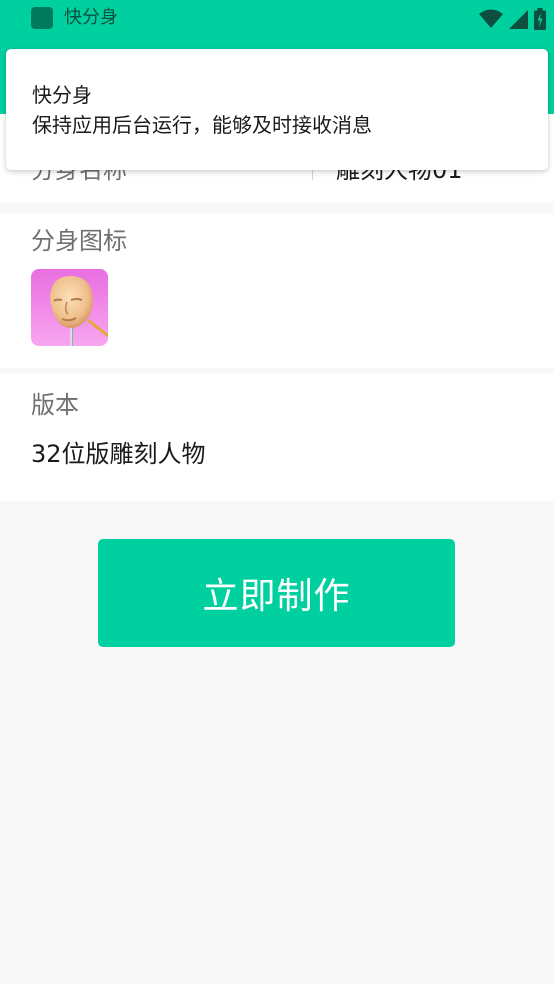 The width and height of the screenshot is (554, 984). I want to click on status-bar: 快分身, so click(277, 19).